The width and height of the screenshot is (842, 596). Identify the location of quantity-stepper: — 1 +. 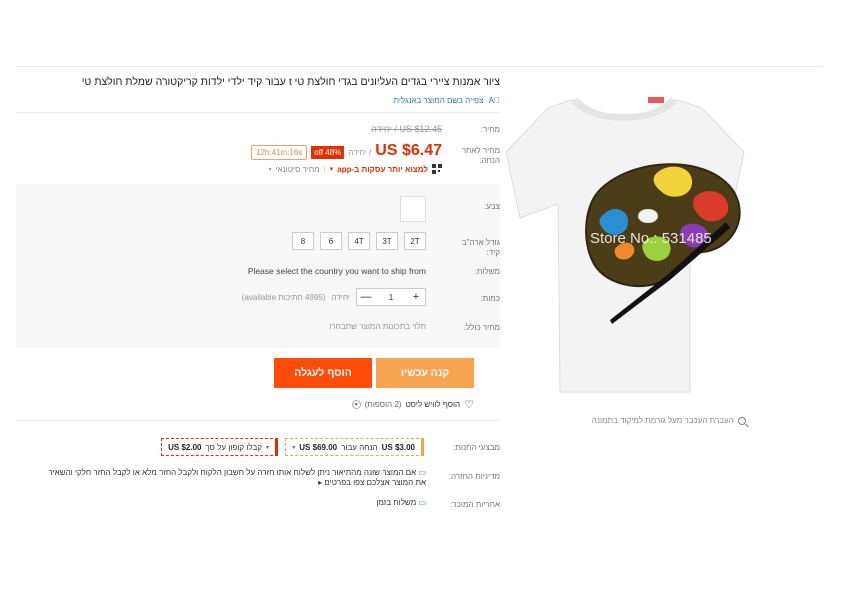
(391, 297).